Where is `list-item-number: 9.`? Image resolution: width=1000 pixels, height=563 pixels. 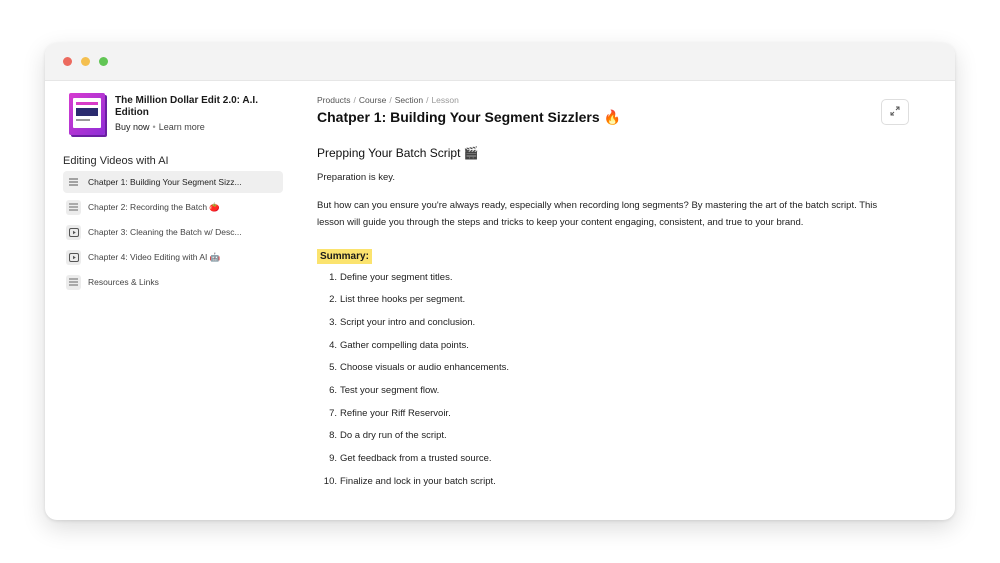
list-item-number: 9. is located at coordinates (333, 458).